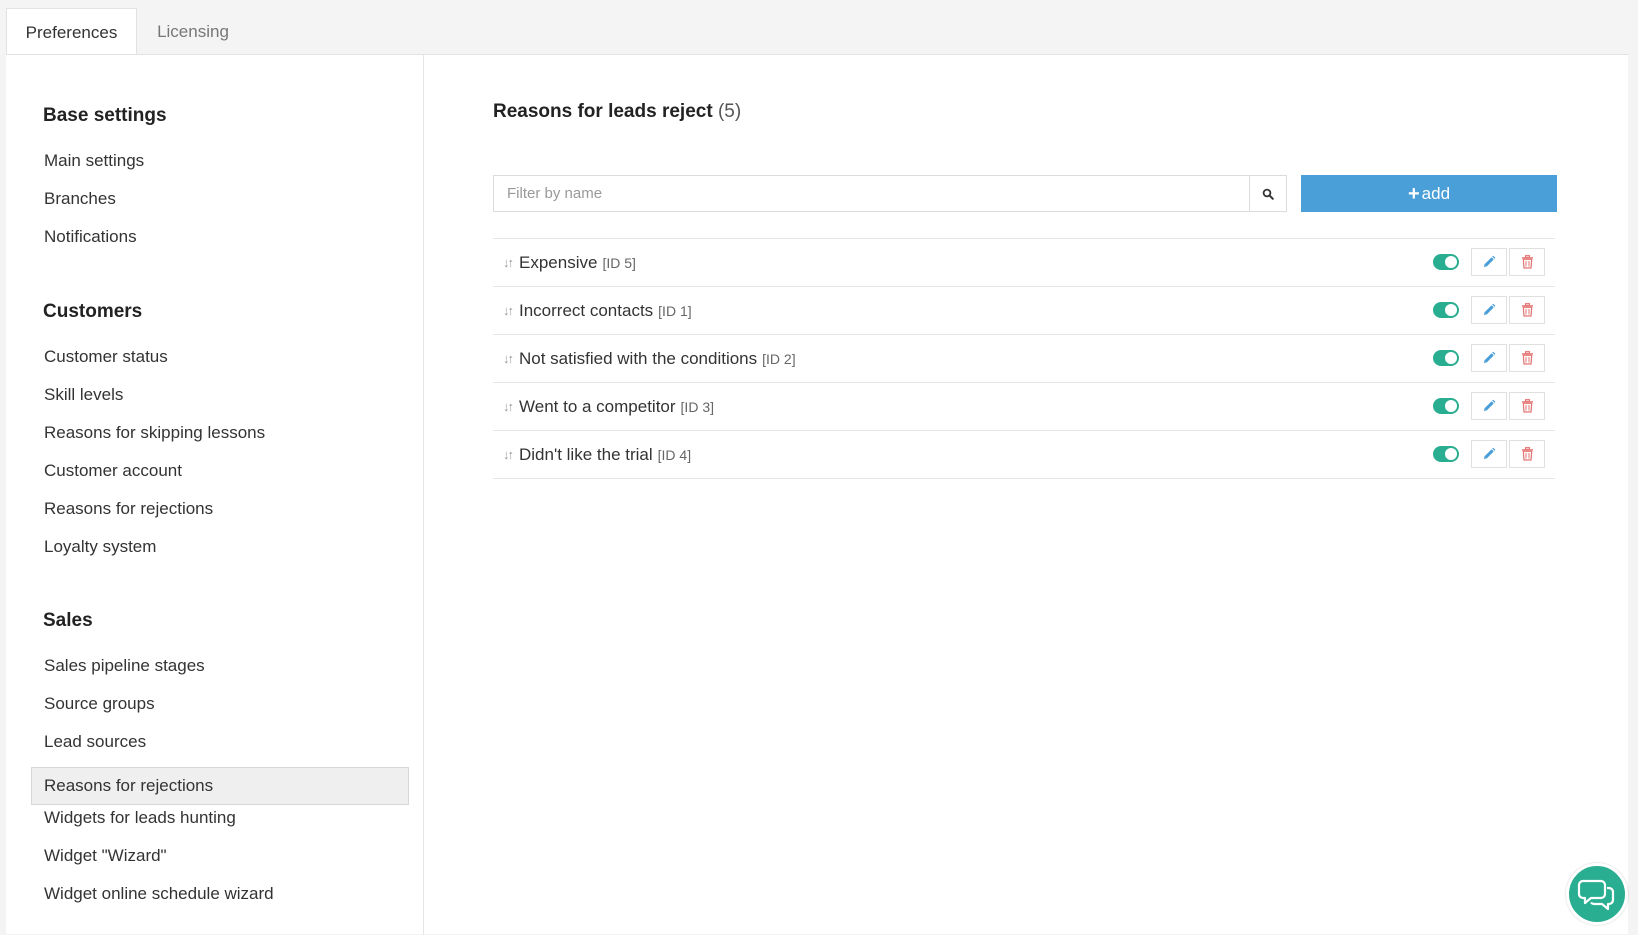 Image resolution: width=1638 pixels, height=935 pixels. Describe the element at coordinates (193, 31) in the screenshot. I see `tab-licensing: Licensing` at that location.